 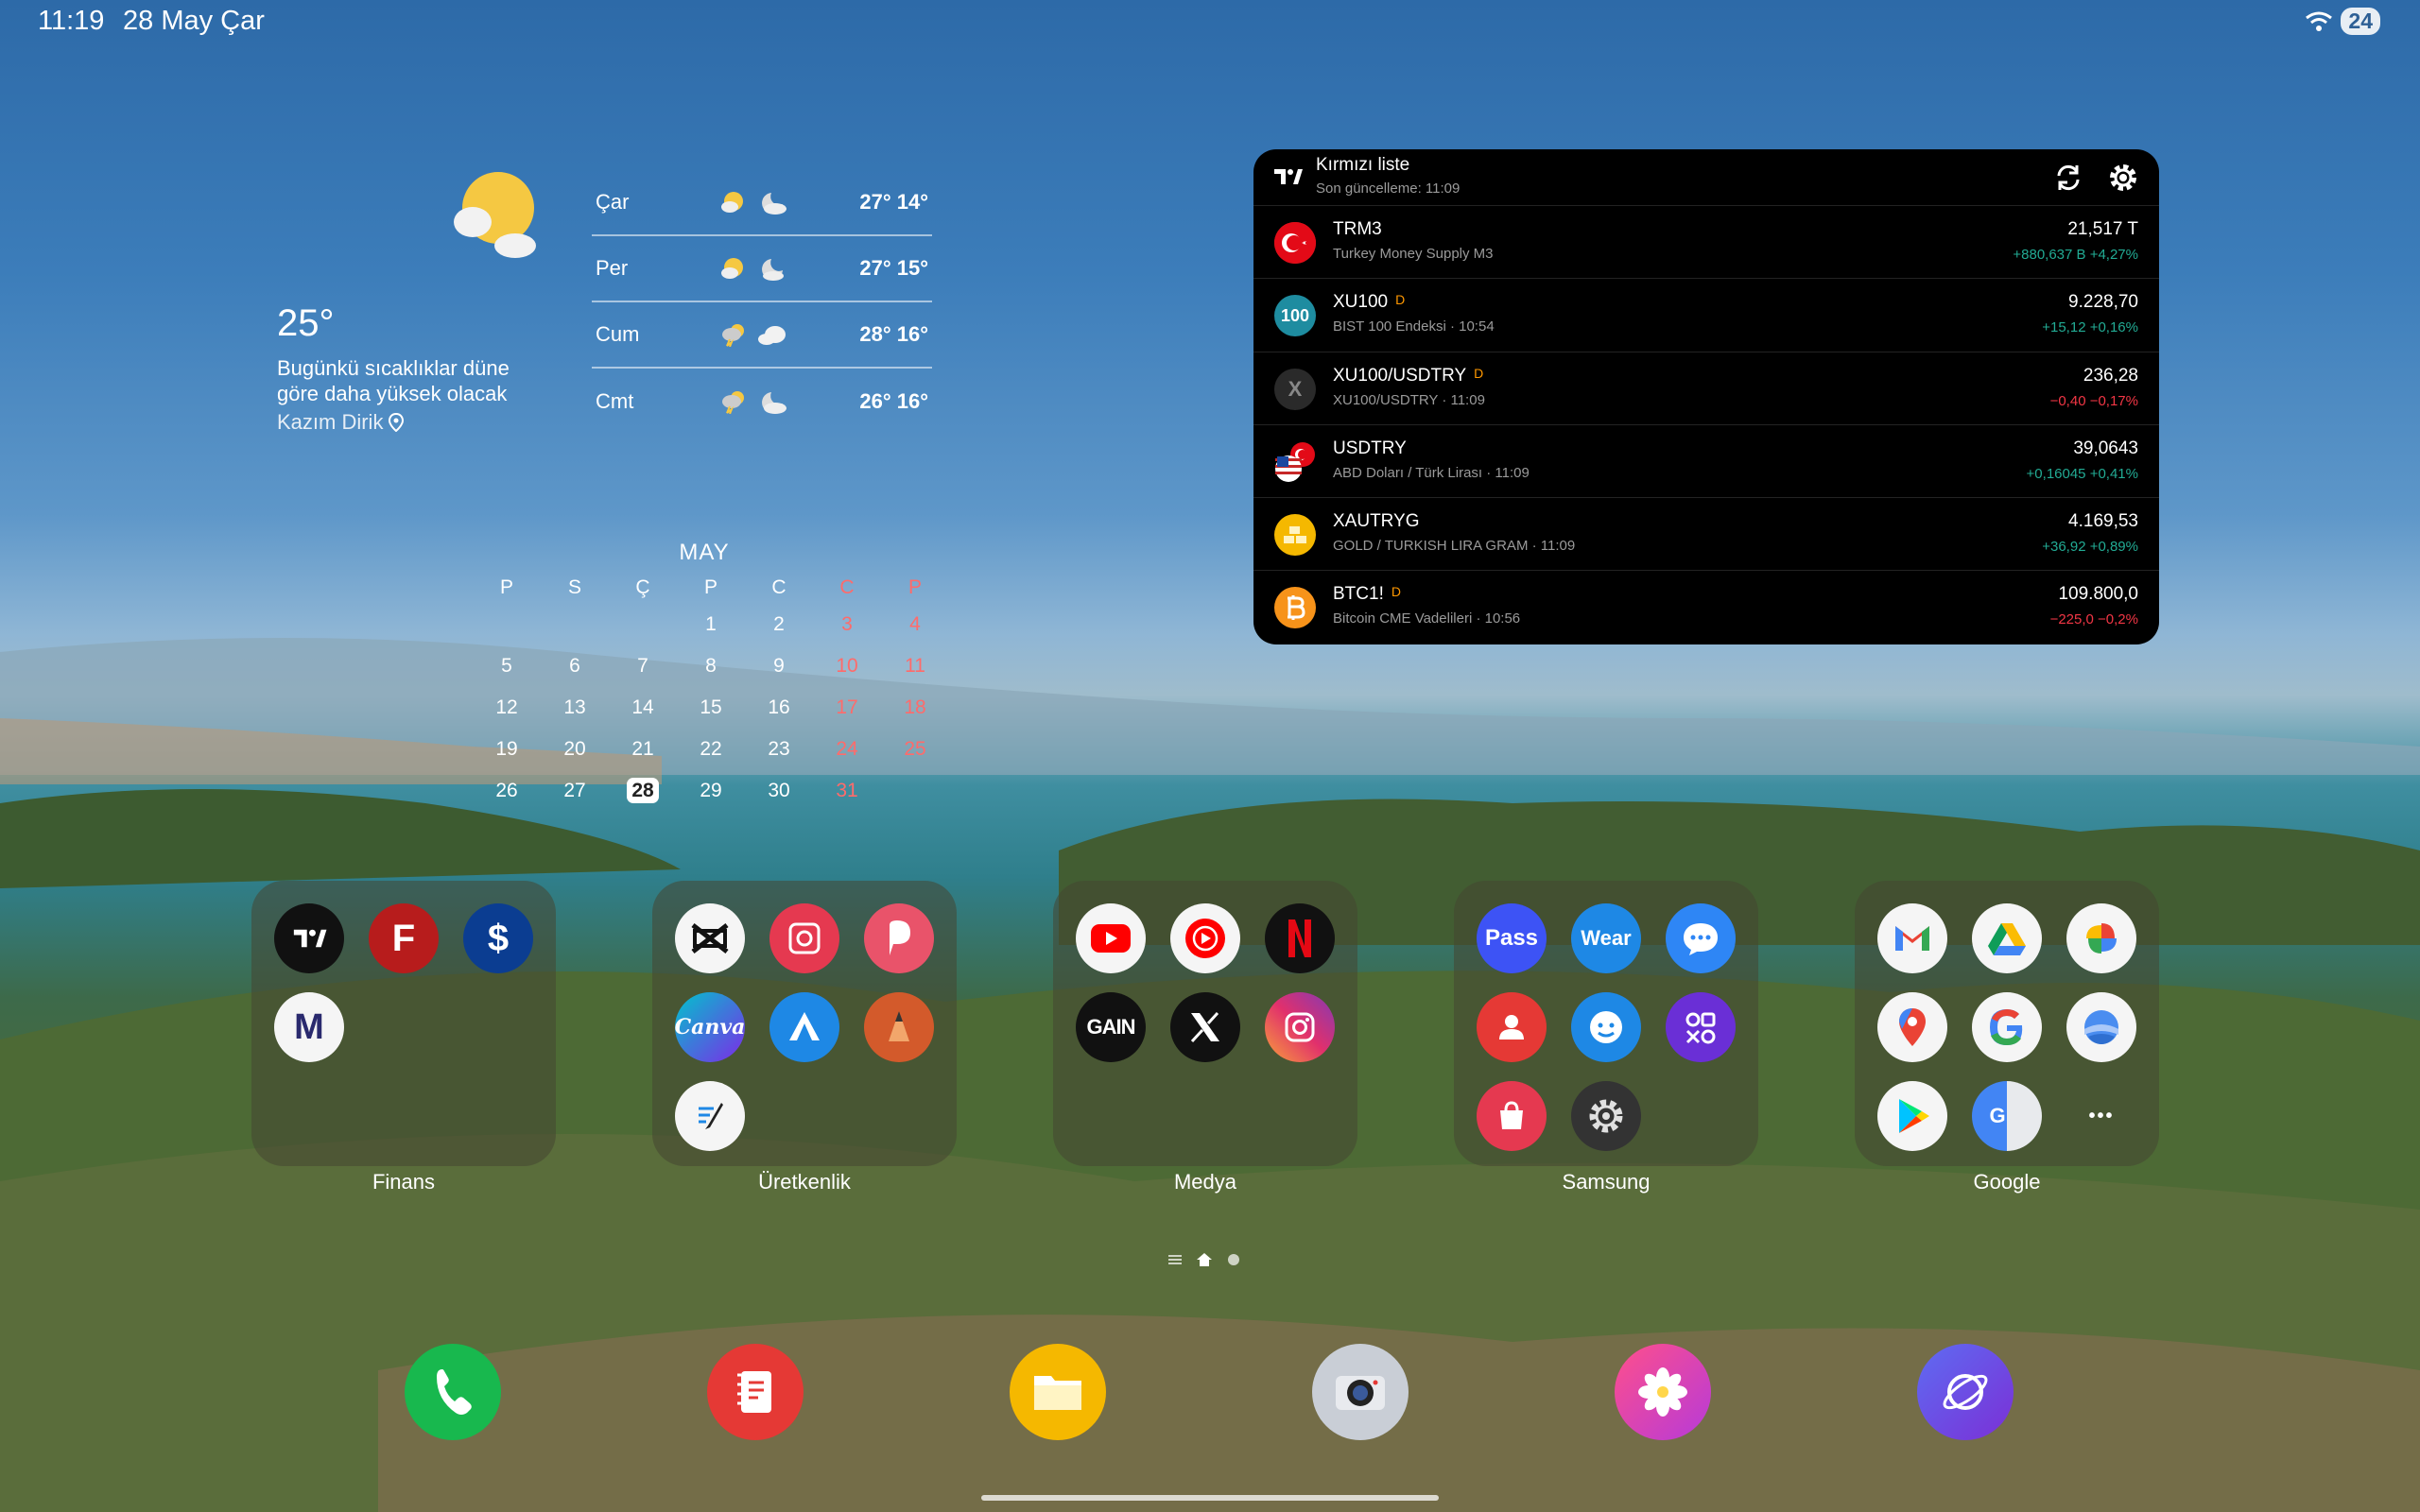 I want to click on calendar-day: 14, so click(x=643, y=708).